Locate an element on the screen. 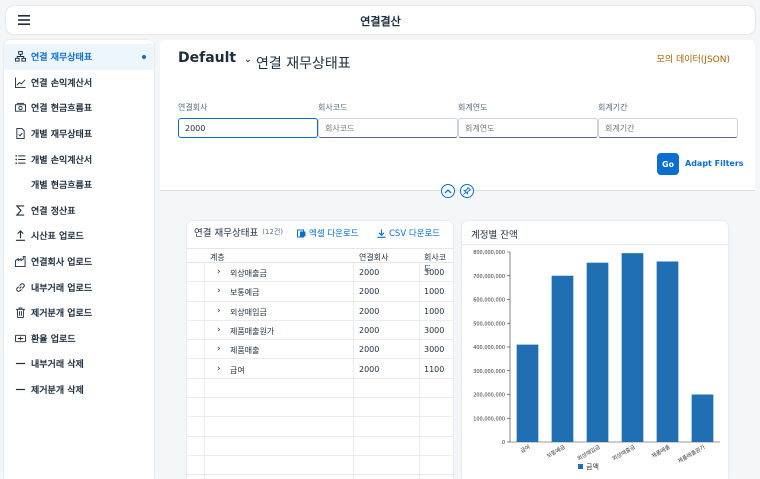 This screenshot has height=479, width=760. sidebar-item-label: 연결 재무상태표 is located at coordinates (62, 58).